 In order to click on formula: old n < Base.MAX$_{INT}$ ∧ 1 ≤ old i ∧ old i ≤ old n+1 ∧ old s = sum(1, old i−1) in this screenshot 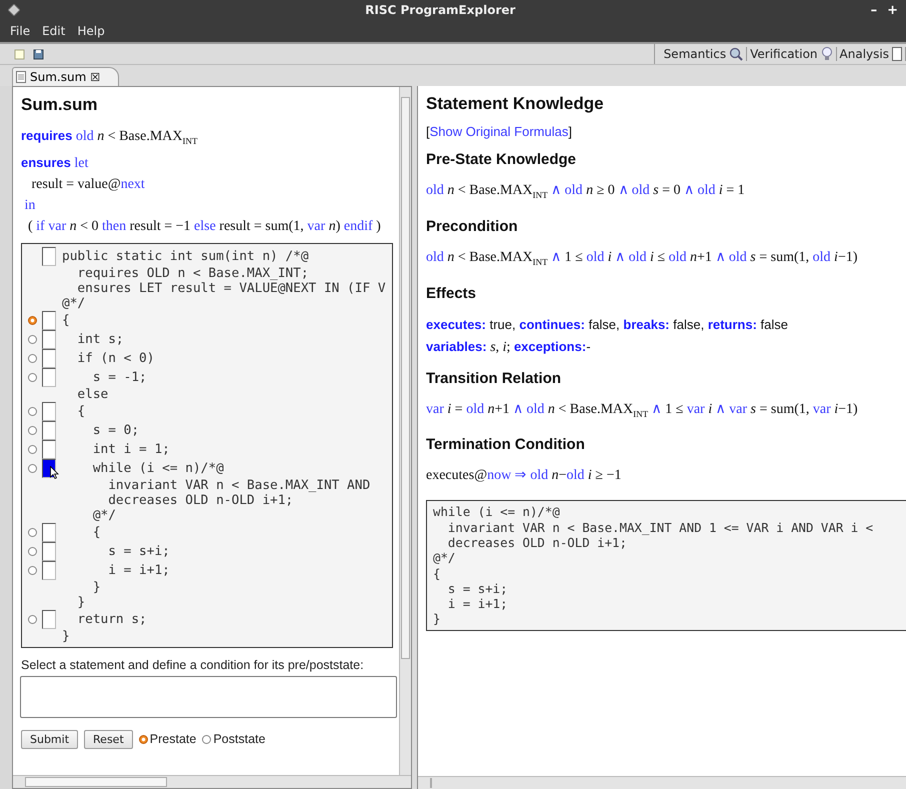, I will do `click(642, 258)`.